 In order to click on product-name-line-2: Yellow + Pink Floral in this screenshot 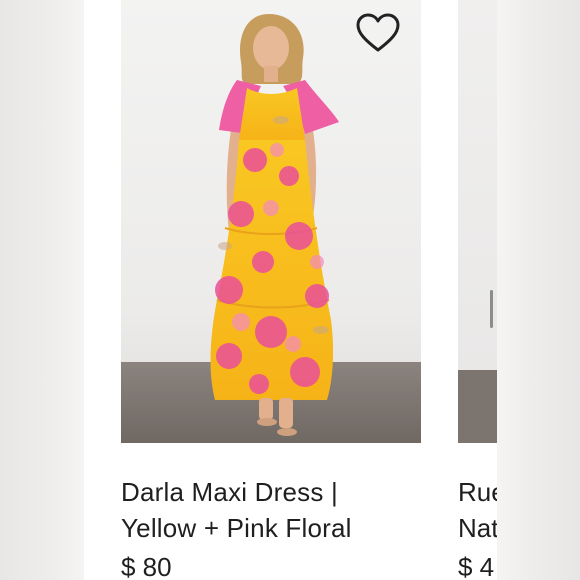, I will do `click(271, 528)`.